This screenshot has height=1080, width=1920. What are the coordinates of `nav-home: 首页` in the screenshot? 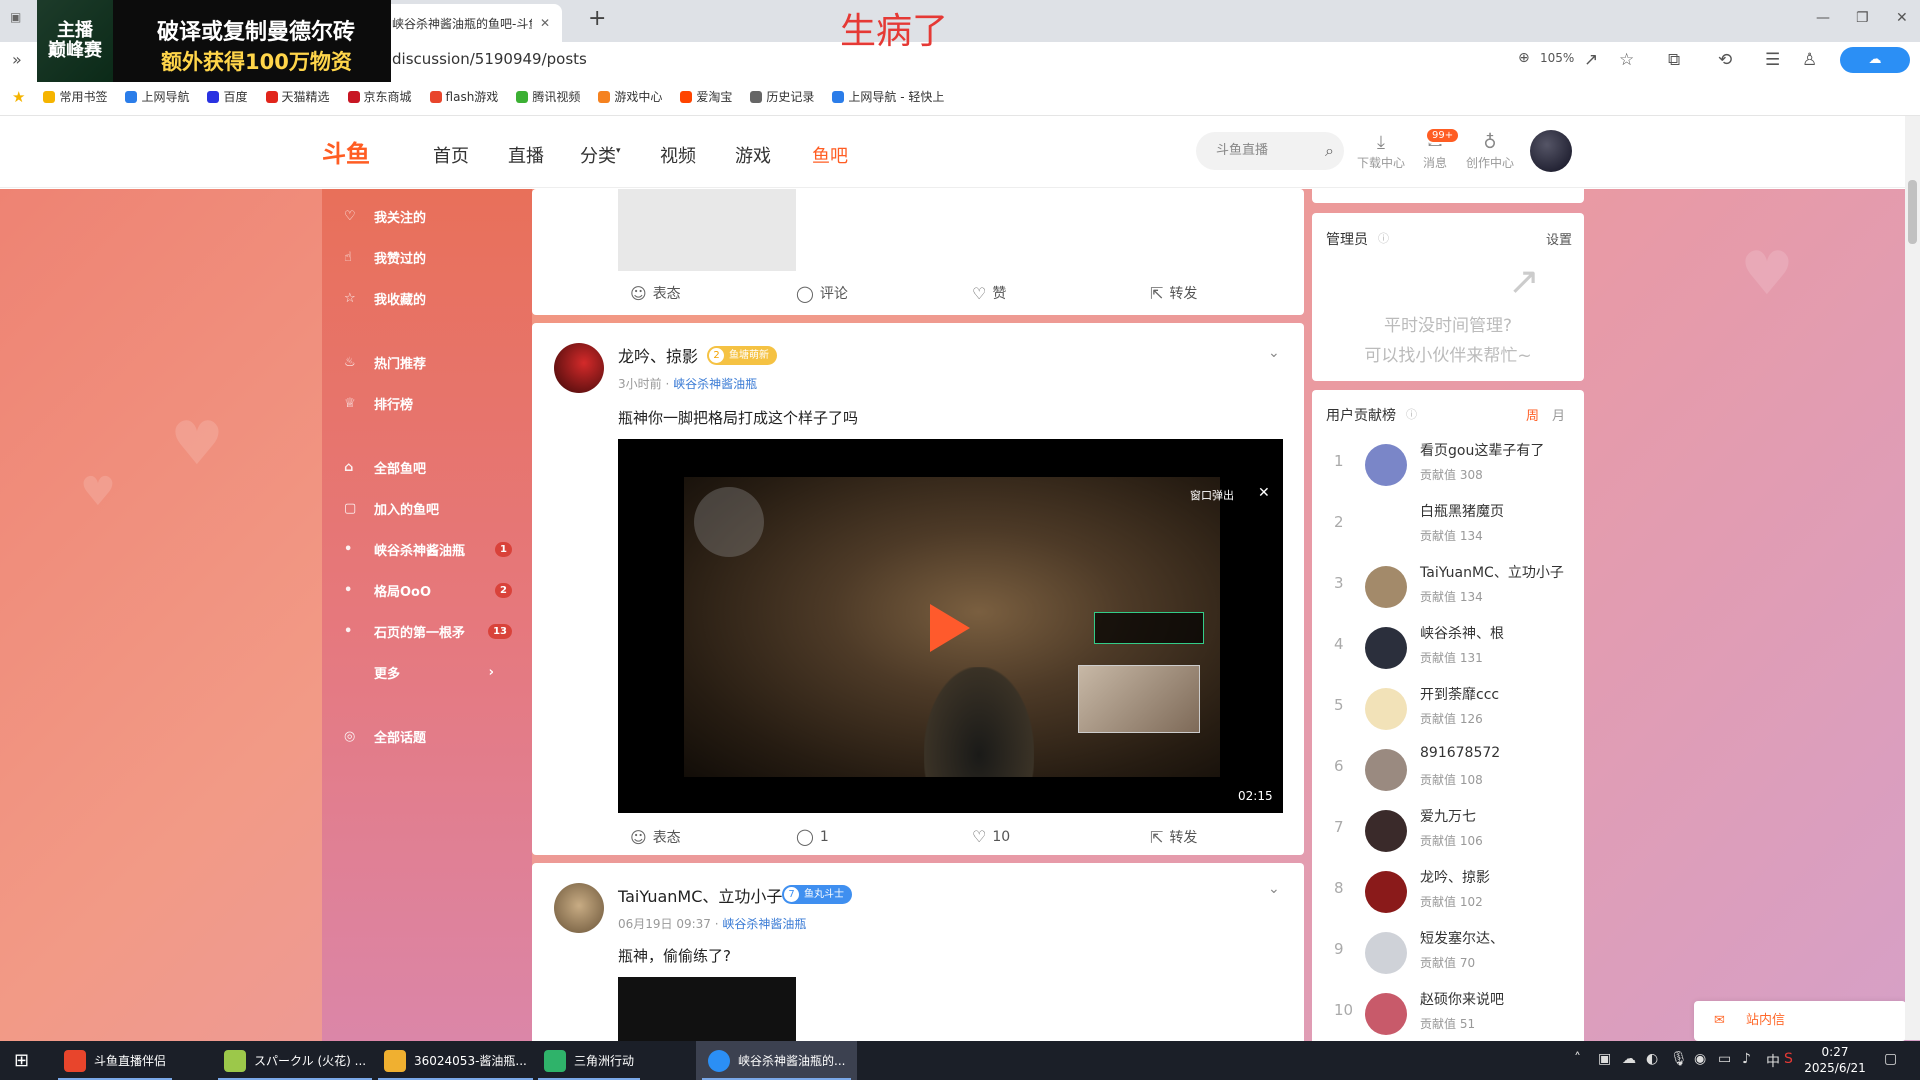 It's located at (451, 155).